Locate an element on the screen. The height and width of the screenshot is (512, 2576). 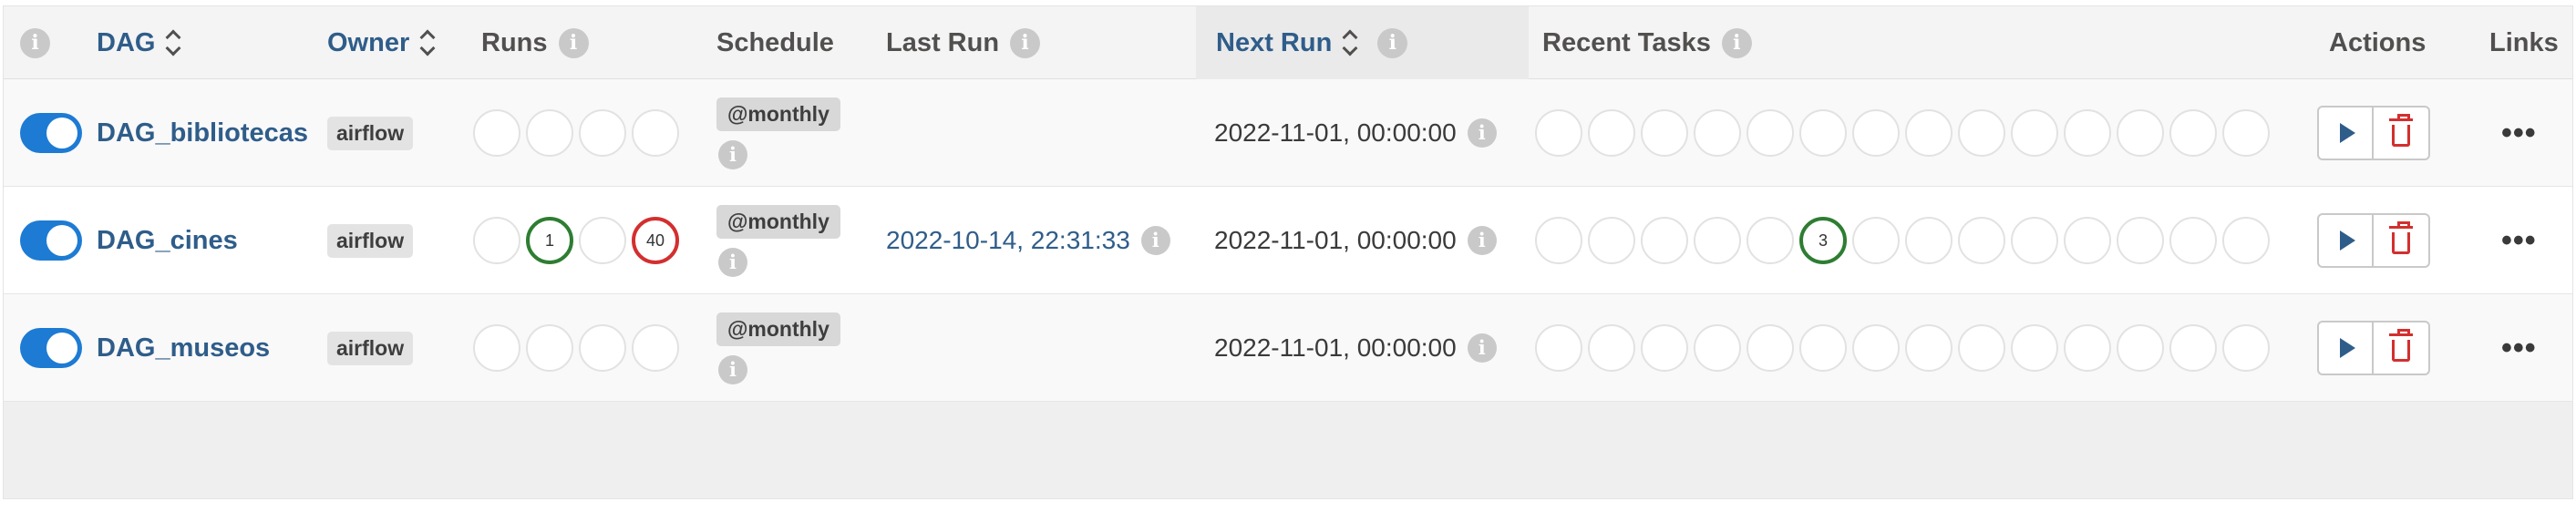
run-status-circle: 1 is located at coordinates (549, 240).